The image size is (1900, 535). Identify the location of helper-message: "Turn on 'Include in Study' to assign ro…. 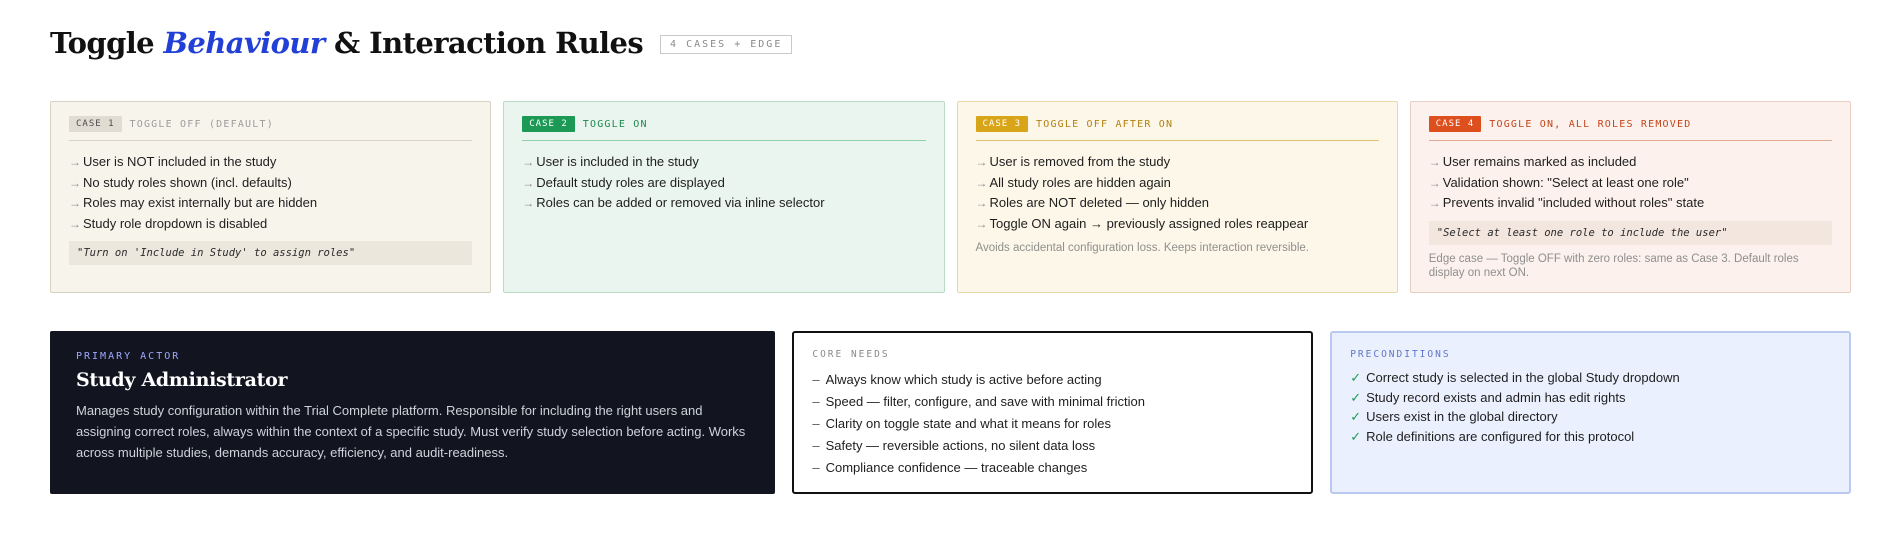
(271, 253).